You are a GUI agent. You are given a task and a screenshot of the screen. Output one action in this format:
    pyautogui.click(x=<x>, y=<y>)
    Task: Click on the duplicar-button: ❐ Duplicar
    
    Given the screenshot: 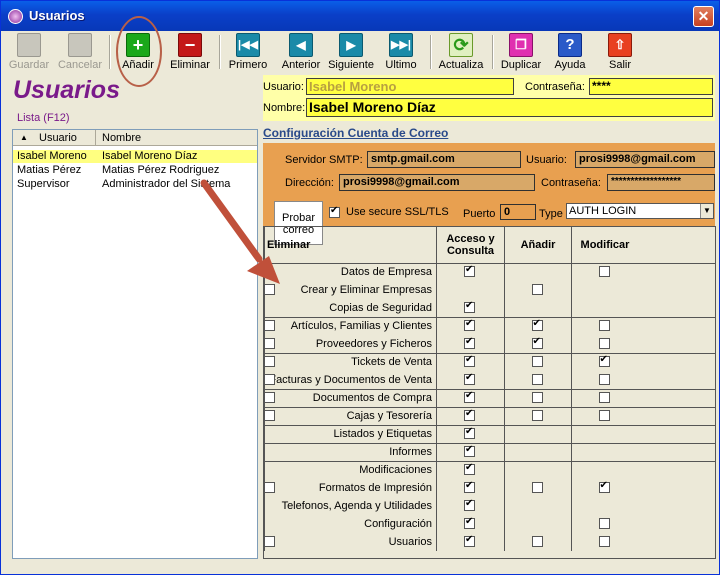 What is the action you would take?
    pyautogui.click(x=521, y=52)
    